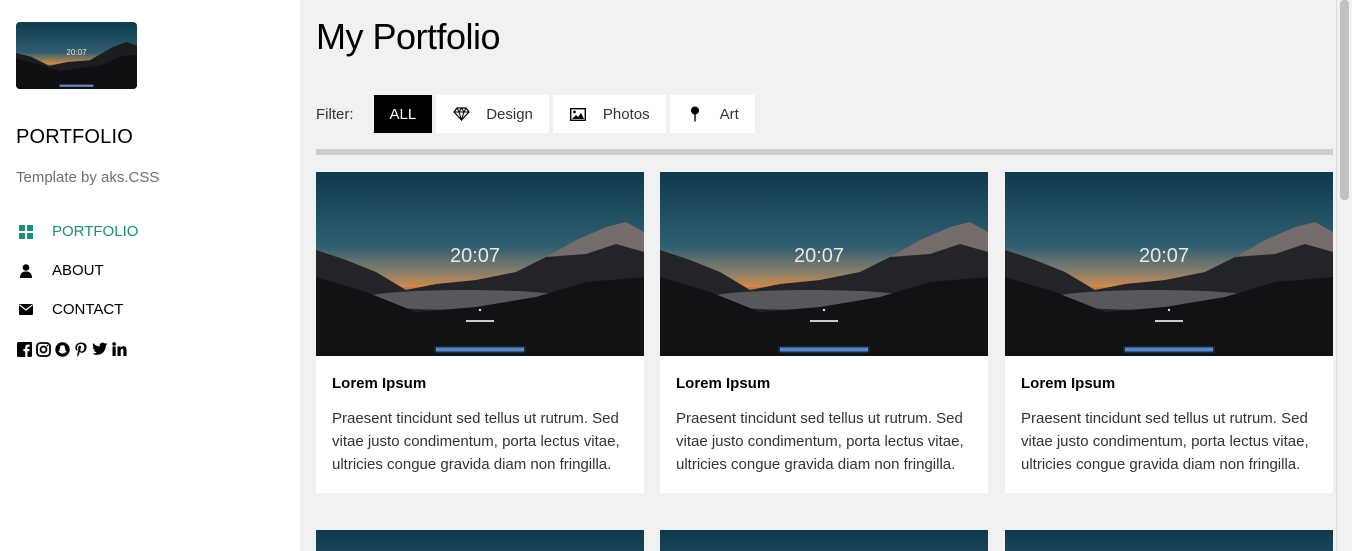  I want to click on filter-button-label: ALL, so click(403, 114).